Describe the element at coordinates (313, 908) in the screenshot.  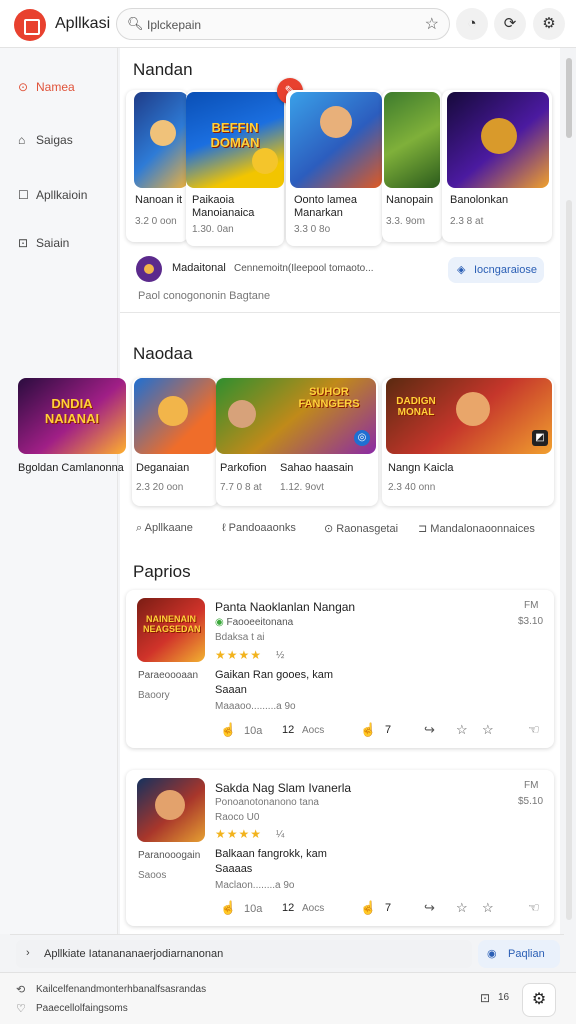
I see `reply-label: Aocs` at that location.